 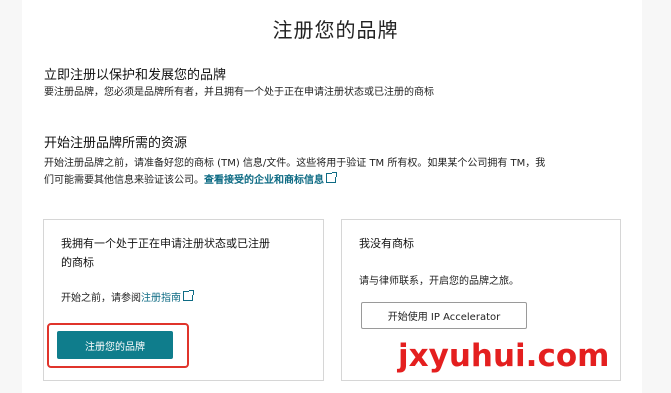 What do you see at coordinates (444, 315) in the screenshot?
I see `ip-accelerator-button: 开始使用 IP Accelerator` at bounding box center [444, 315].